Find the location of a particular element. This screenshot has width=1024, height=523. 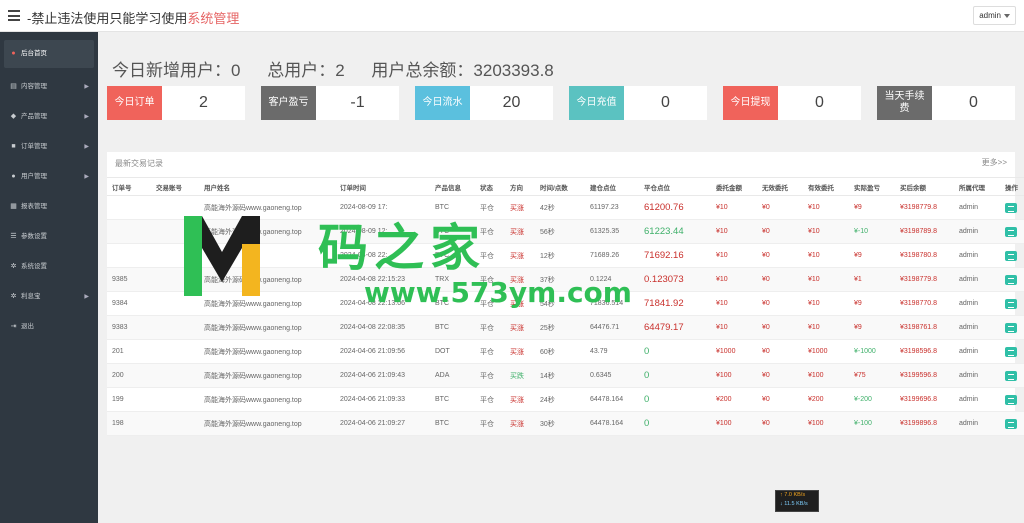

table-cell: 60秒 is located at coordinates (560, 351).